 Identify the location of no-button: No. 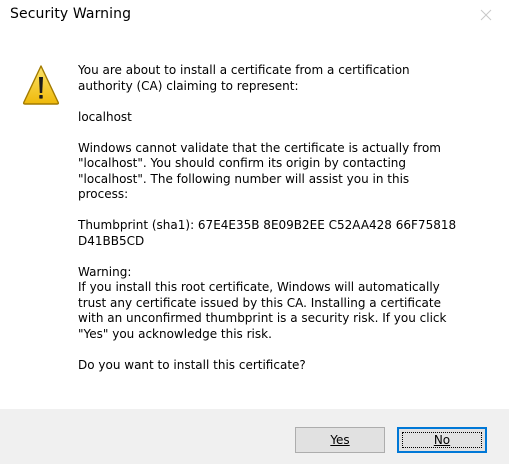
(442, 440).